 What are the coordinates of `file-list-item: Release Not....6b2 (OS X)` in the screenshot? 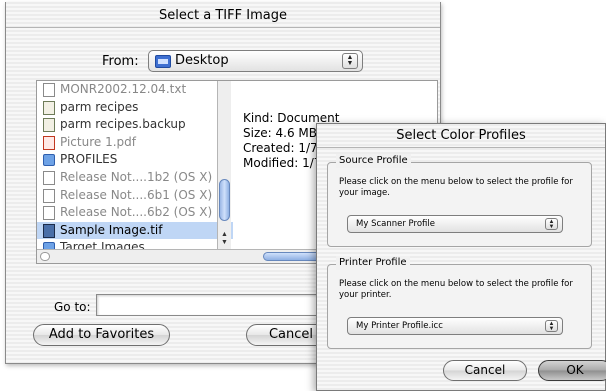 It's located at (135, 213).